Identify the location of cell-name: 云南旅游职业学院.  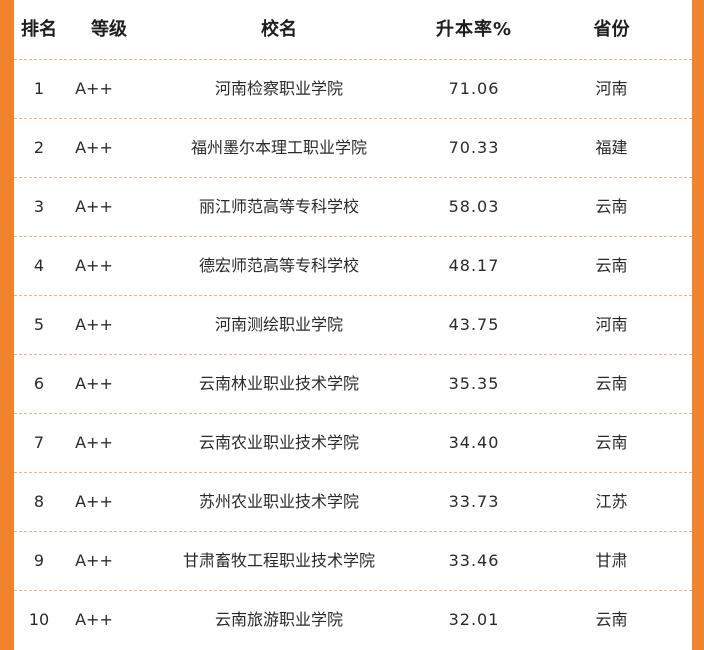
(278, 619).